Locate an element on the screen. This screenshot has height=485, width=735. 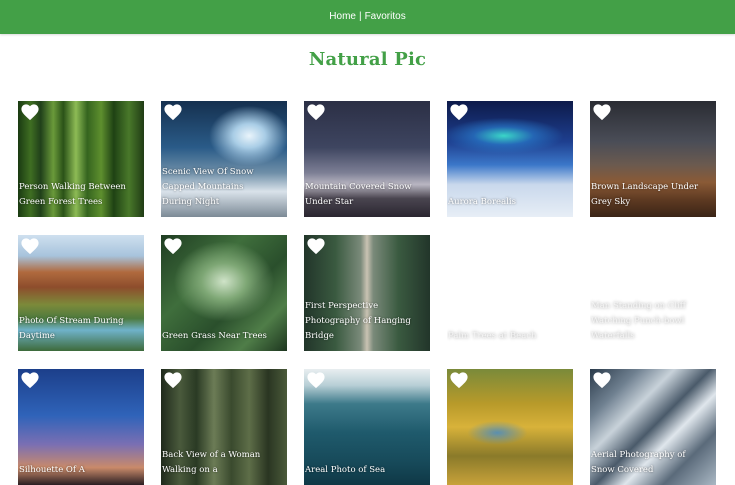
photo-caption: Brown Landscape Under Grey Sky is located at coordinates (645, 194).